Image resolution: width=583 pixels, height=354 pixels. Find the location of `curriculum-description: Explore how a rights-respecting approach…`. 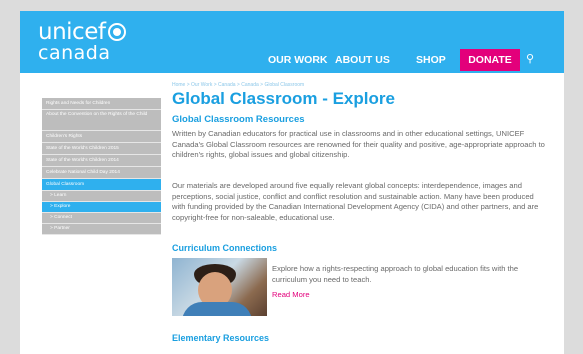

curriculum-description: Explore how a rights-respecting approach… is located at coordinates (395, 274).